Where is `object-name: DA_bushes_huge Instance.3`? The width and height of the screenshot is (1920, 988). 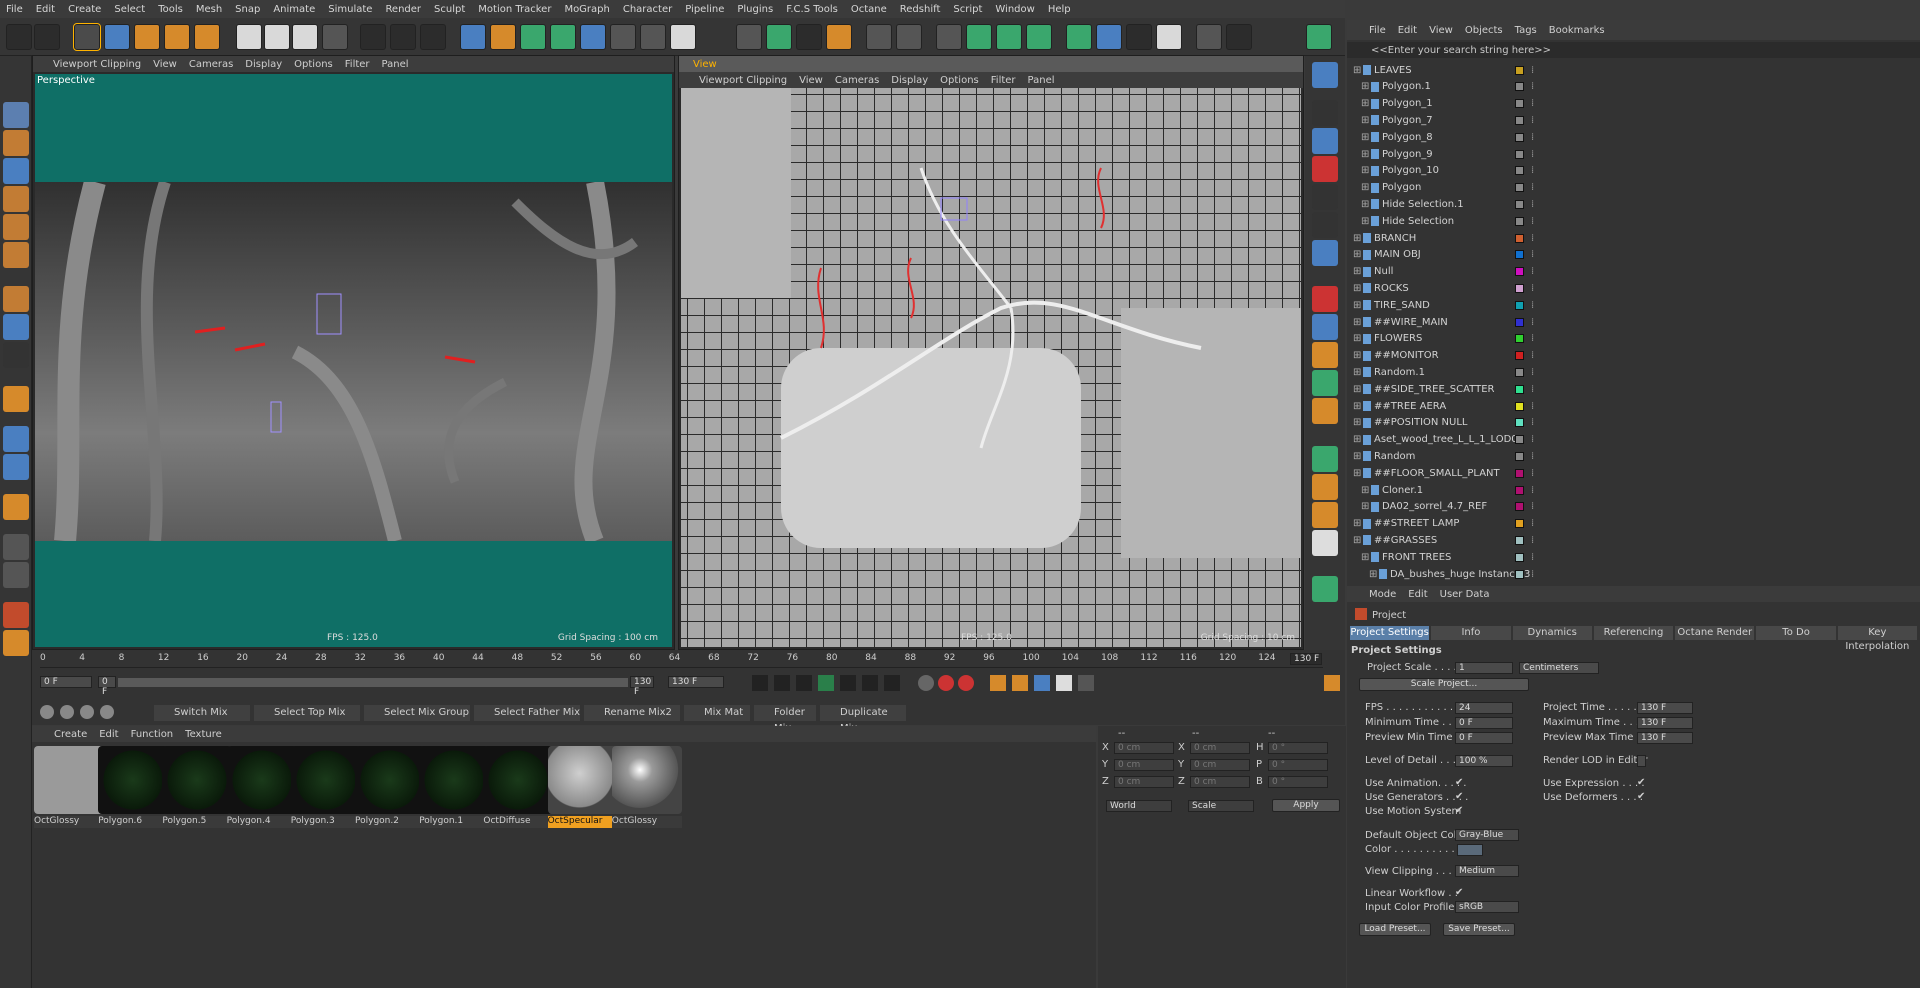
object-name: DA_bushes_huge Instance.3 is located at coordinates (1460, 574).